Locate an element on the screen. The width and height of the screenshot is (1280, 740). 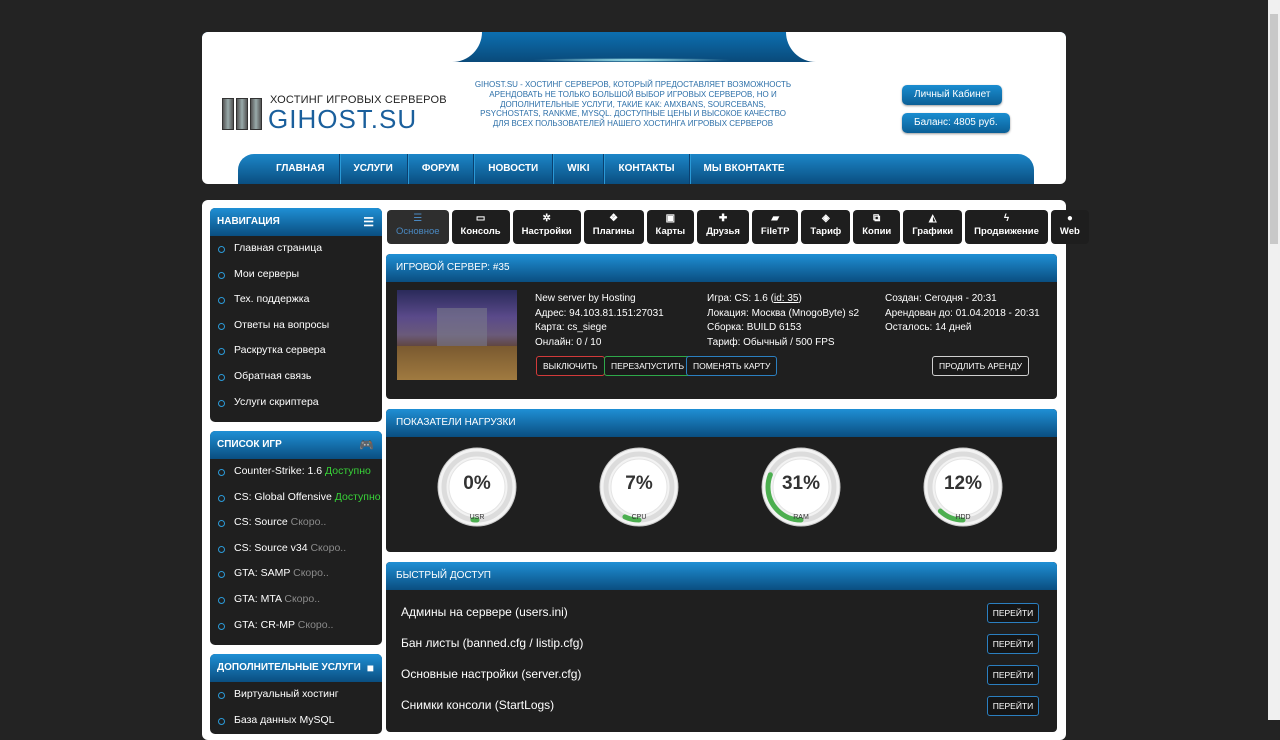
quick-access-title: БЫСТРЫЙ ДОСТУП is located at coordinates (721, 576).